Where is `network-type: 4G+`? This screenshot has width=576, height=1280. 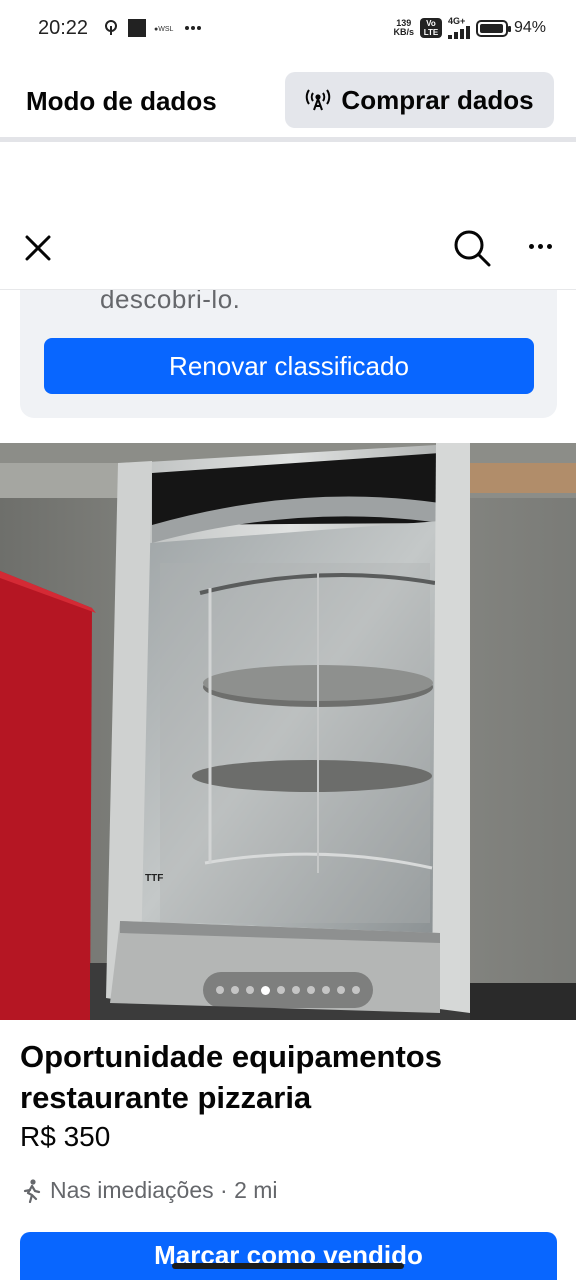
network-type: 4G+ is located at coordinates (456, 21).